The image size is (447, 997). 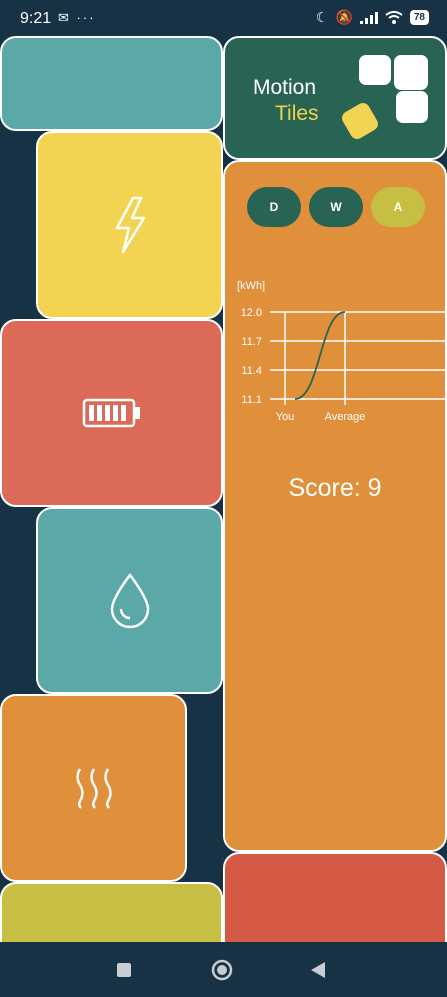 What do you see at coordinates (251, 400) in the screenshot?
I see `y-tick-label: 11.1` at bounding box center [251, 400].